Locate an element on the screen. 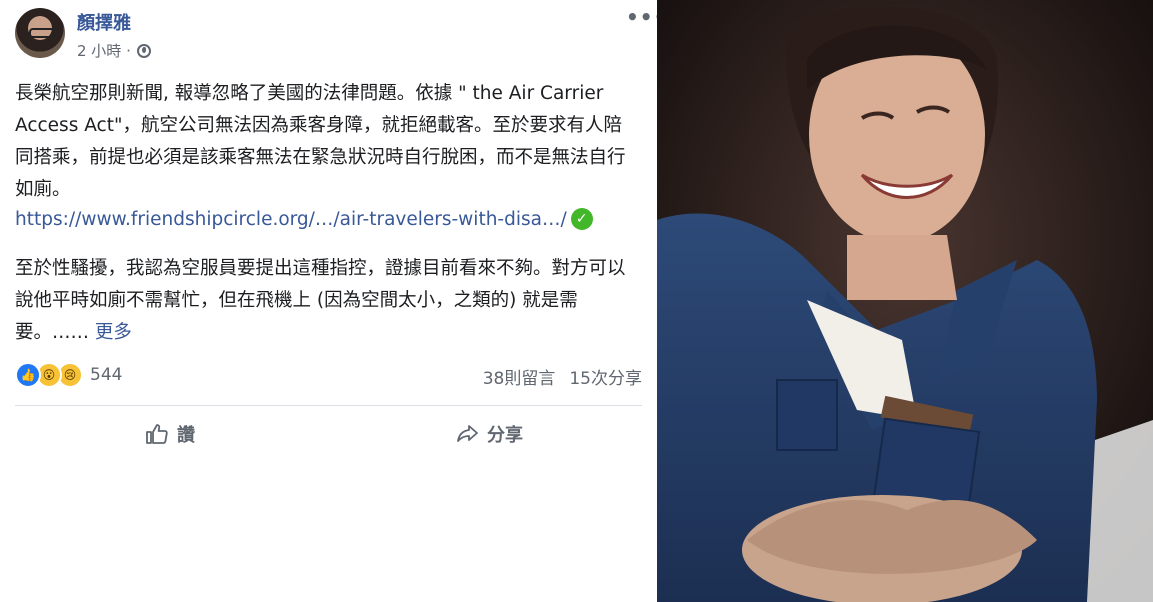 The width and height of the screenshot is (1153, 602). post-time: 2 小時 · is located at coordinates (104, 50).